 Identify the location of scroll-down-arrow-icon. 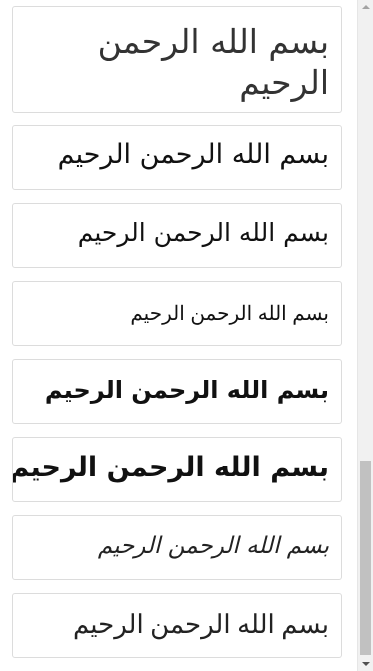
(365, 664).